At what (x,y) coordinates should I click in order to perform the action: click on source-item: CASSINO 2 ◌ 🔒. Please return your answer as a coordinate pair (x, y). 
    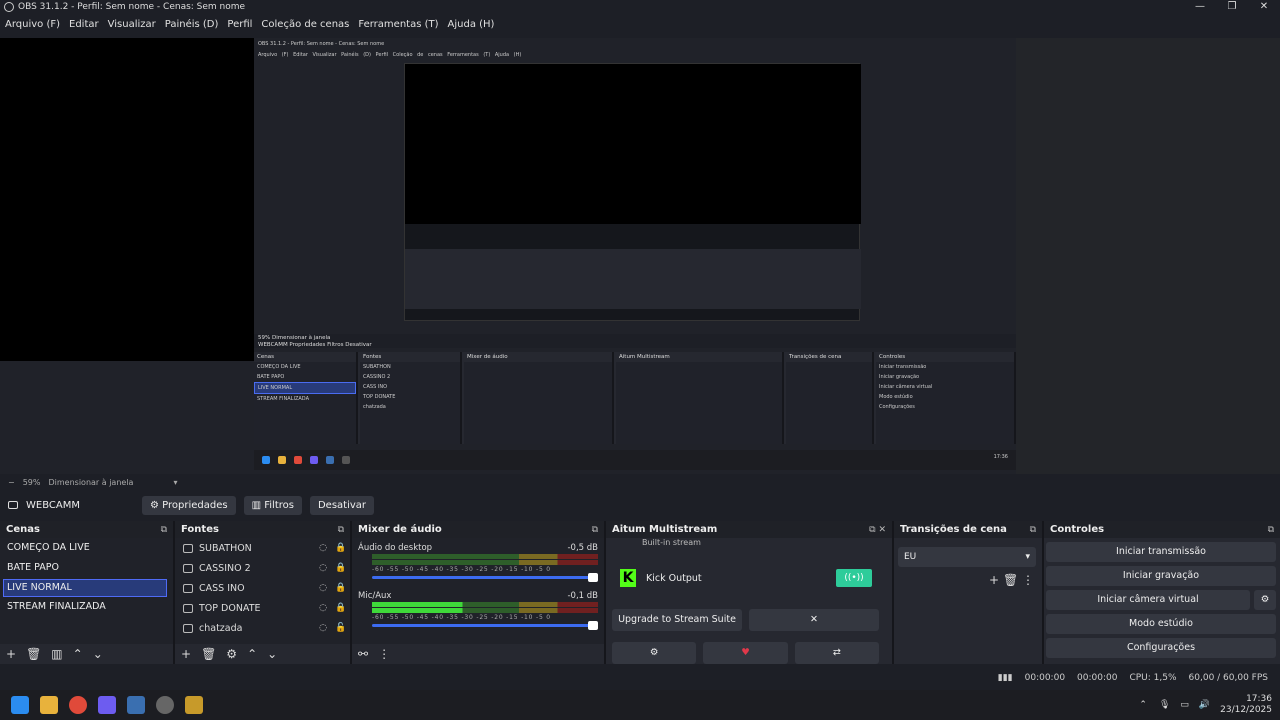
    Looking at the image, I should click on (262, 568).